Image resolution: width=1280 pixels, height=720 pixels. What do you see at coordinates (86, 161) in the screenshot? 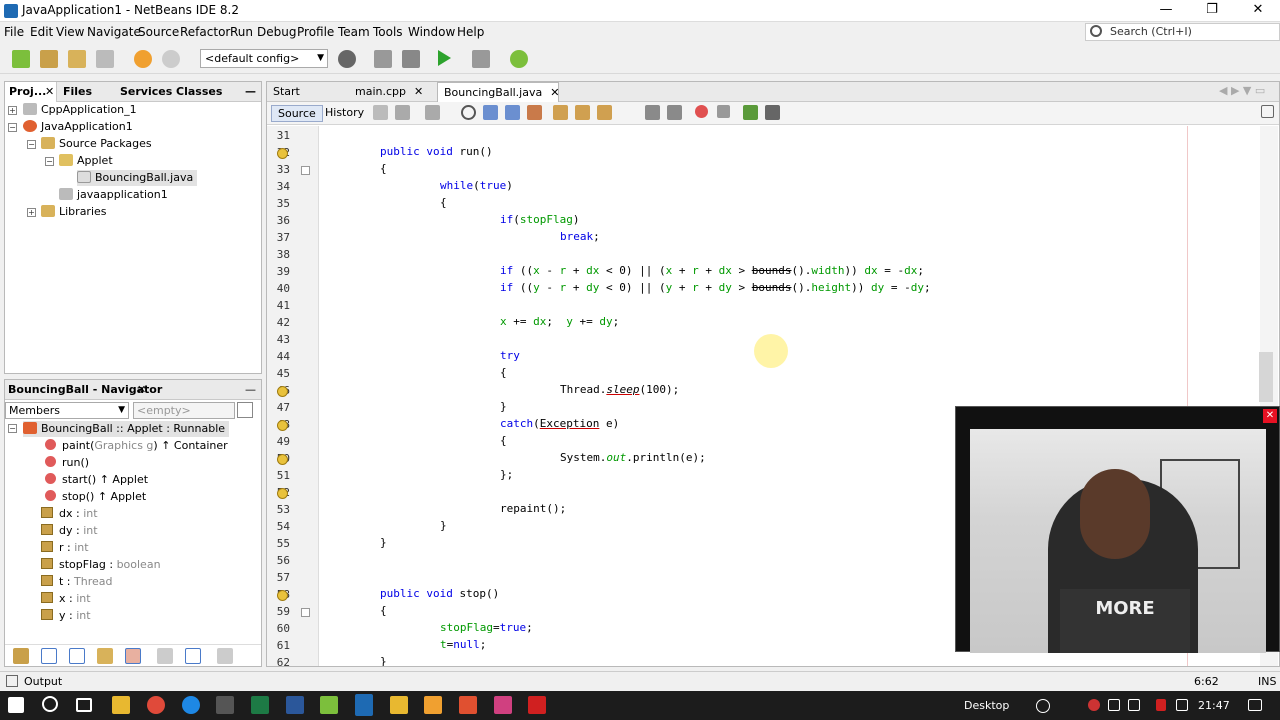
I see `tree-item-applet: Applet` at bounding box center [86, 161].